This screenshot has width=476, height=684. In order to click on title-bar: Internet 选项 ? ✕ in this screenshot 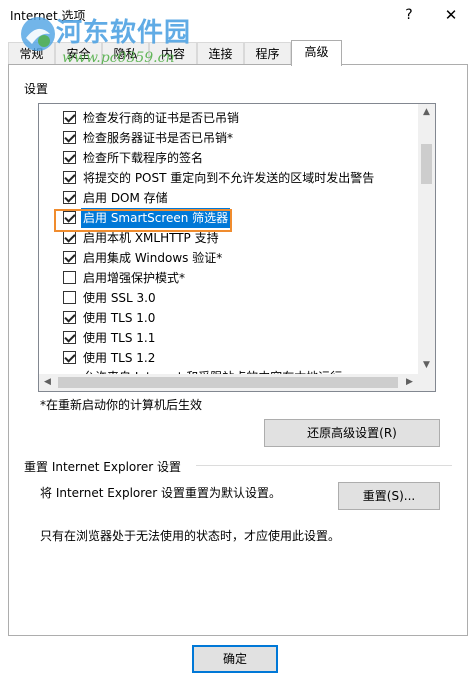, I will do `click(238, 16)`.